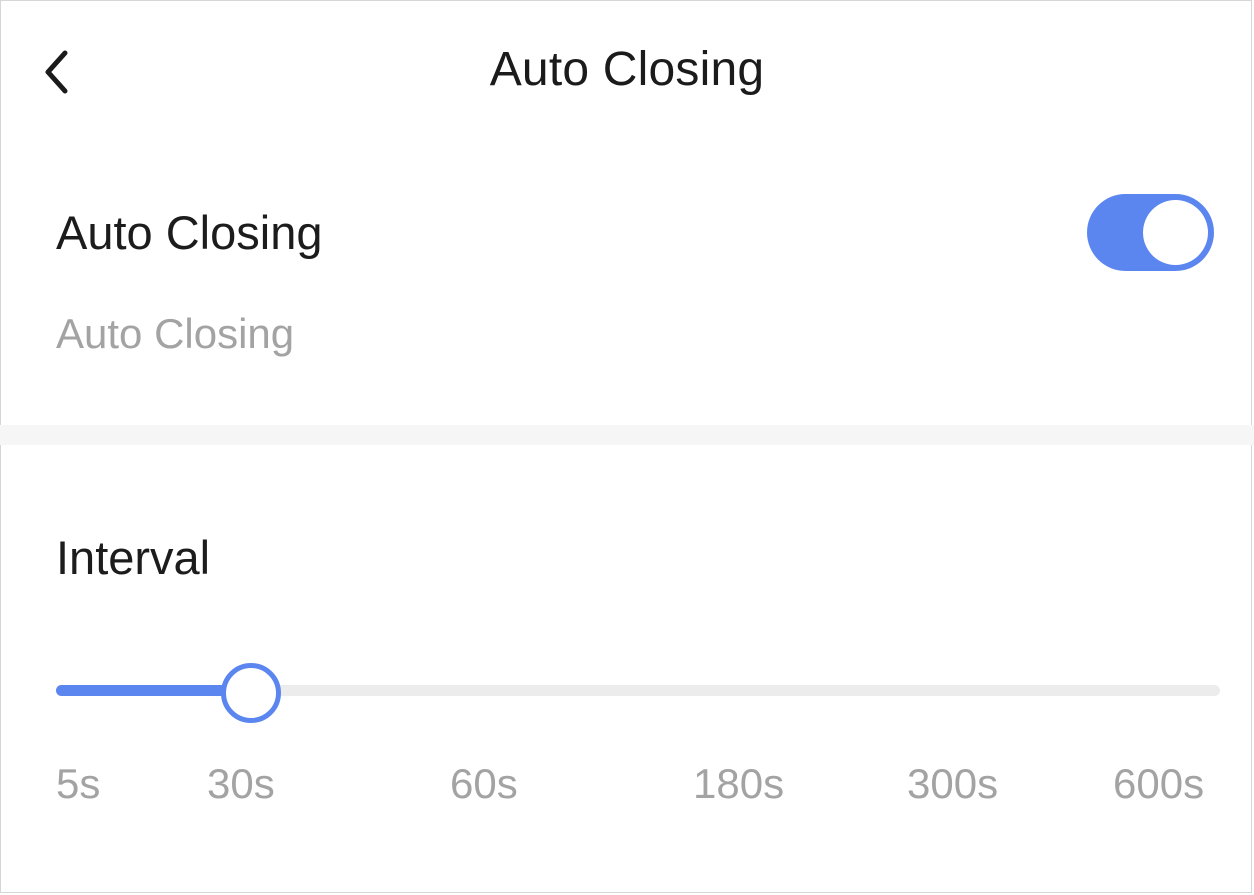 The width and height of the screenshot is (1254, 895). What do you see at coordinates (175, 333) in the screenshot?
I see `auto-closing-description: Auto Closing` at bounding box center [175, 333].